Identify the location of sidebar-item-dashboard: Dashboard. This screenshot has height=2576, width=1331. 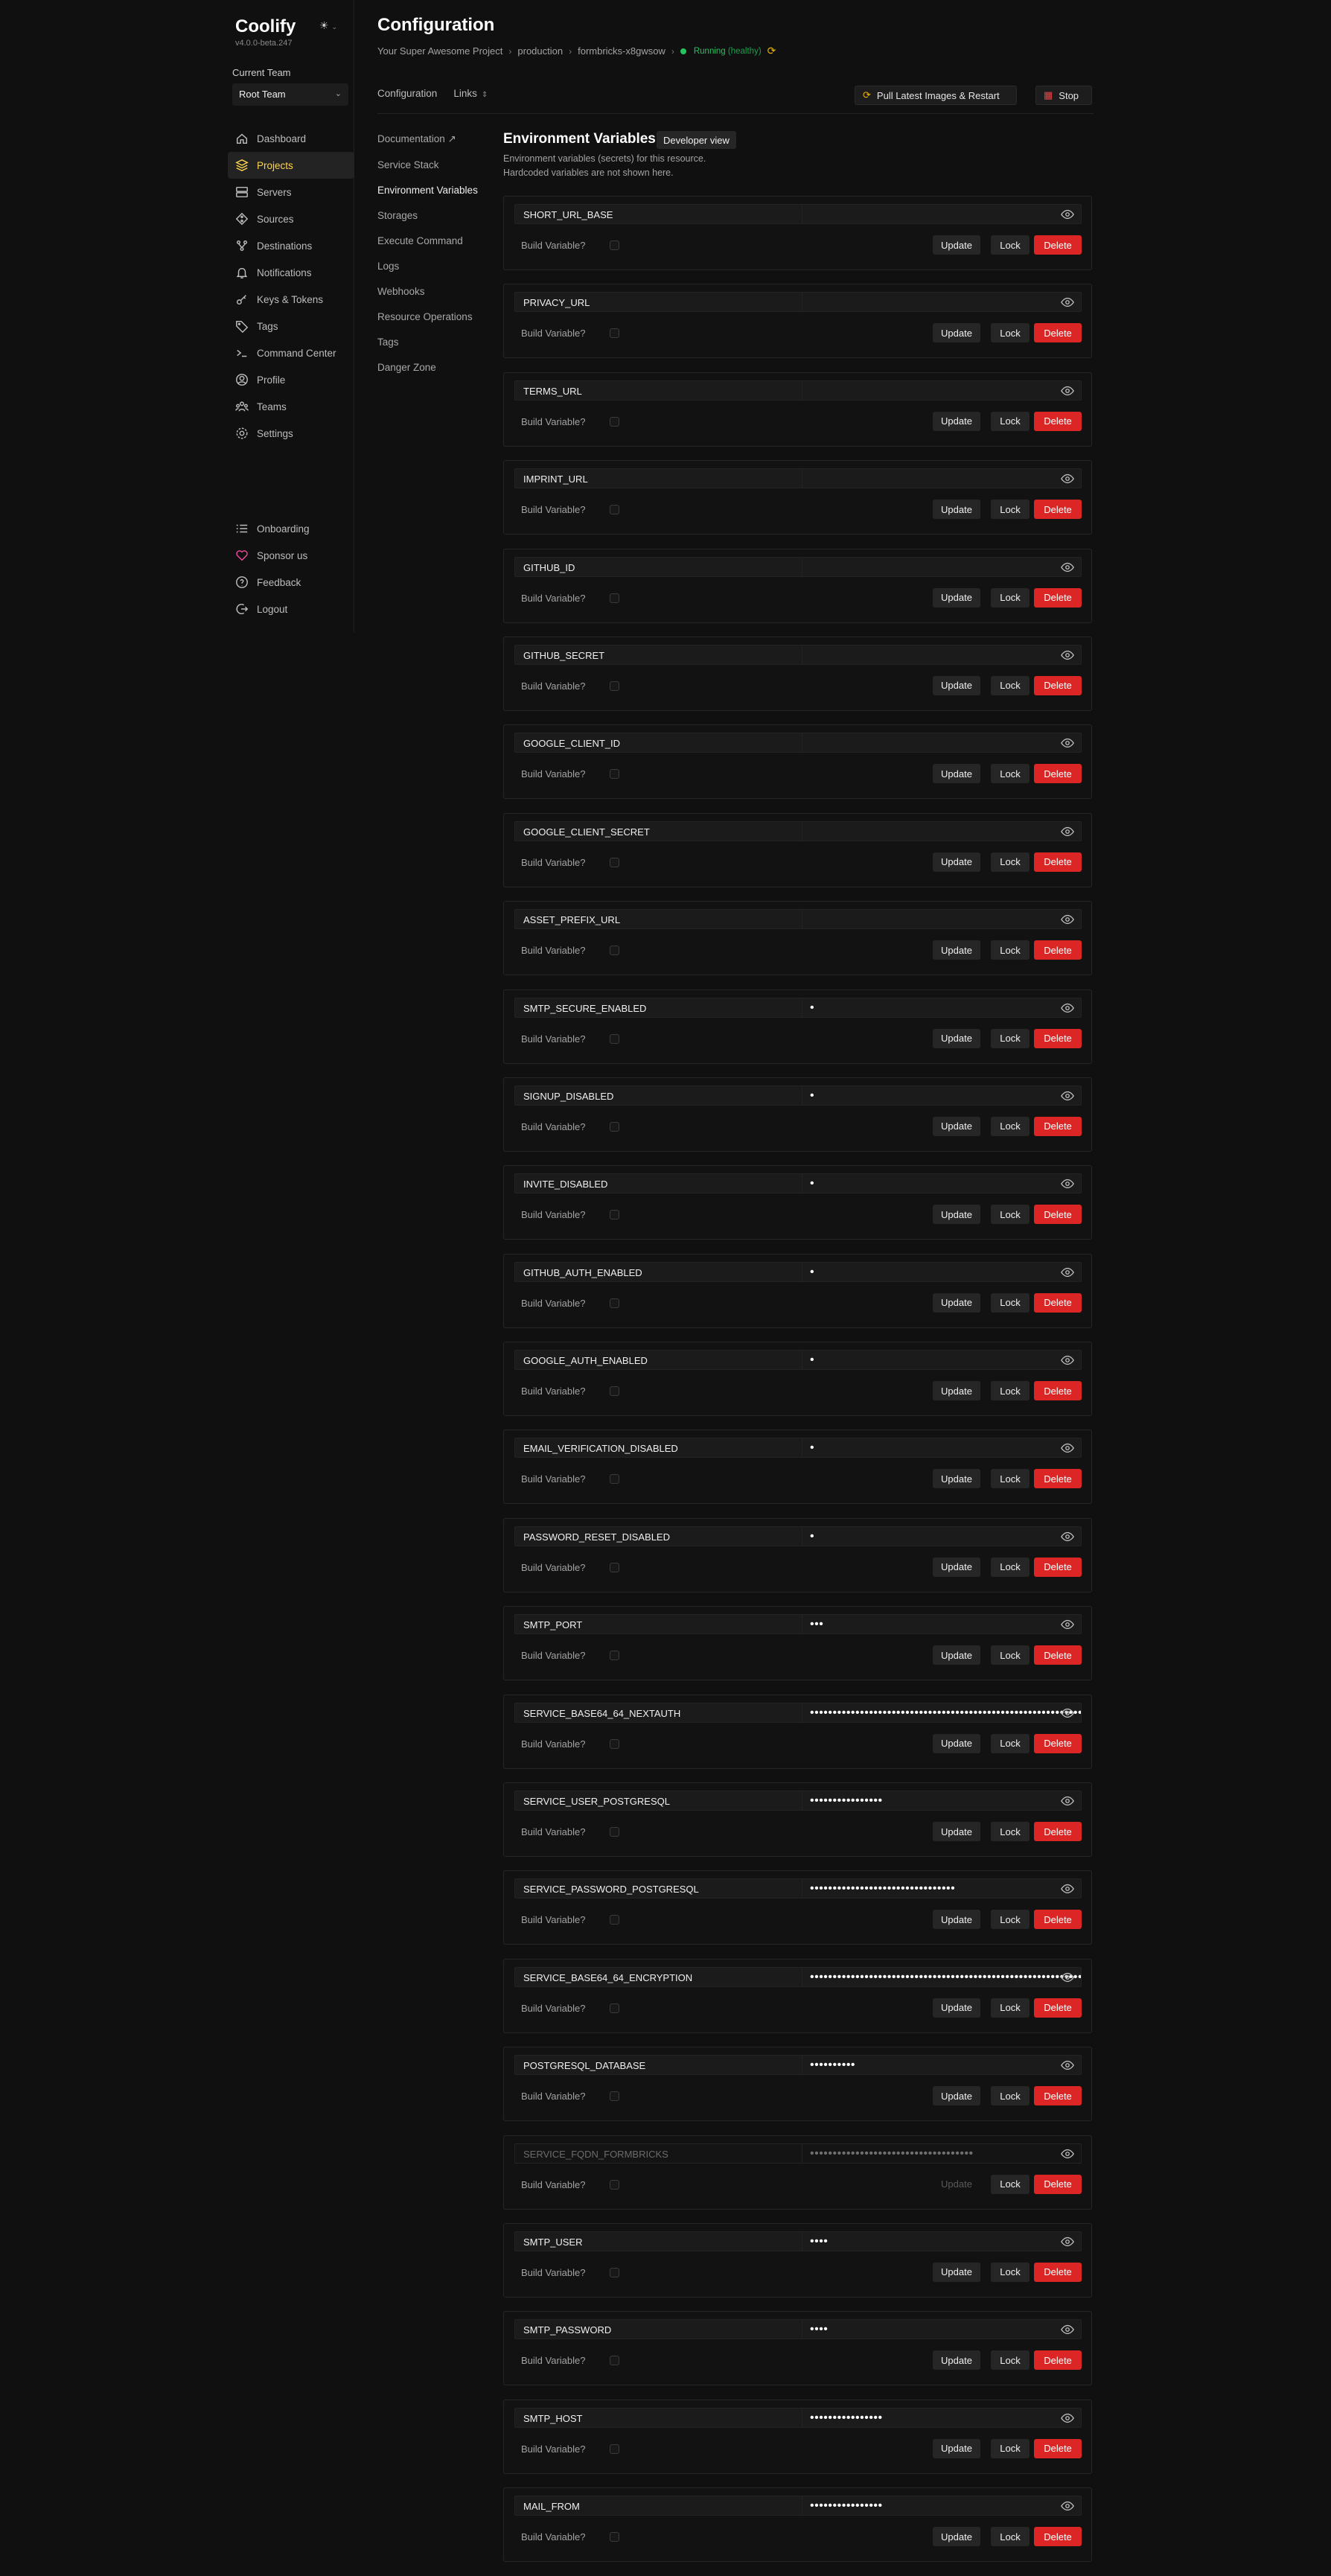
(291, 138).